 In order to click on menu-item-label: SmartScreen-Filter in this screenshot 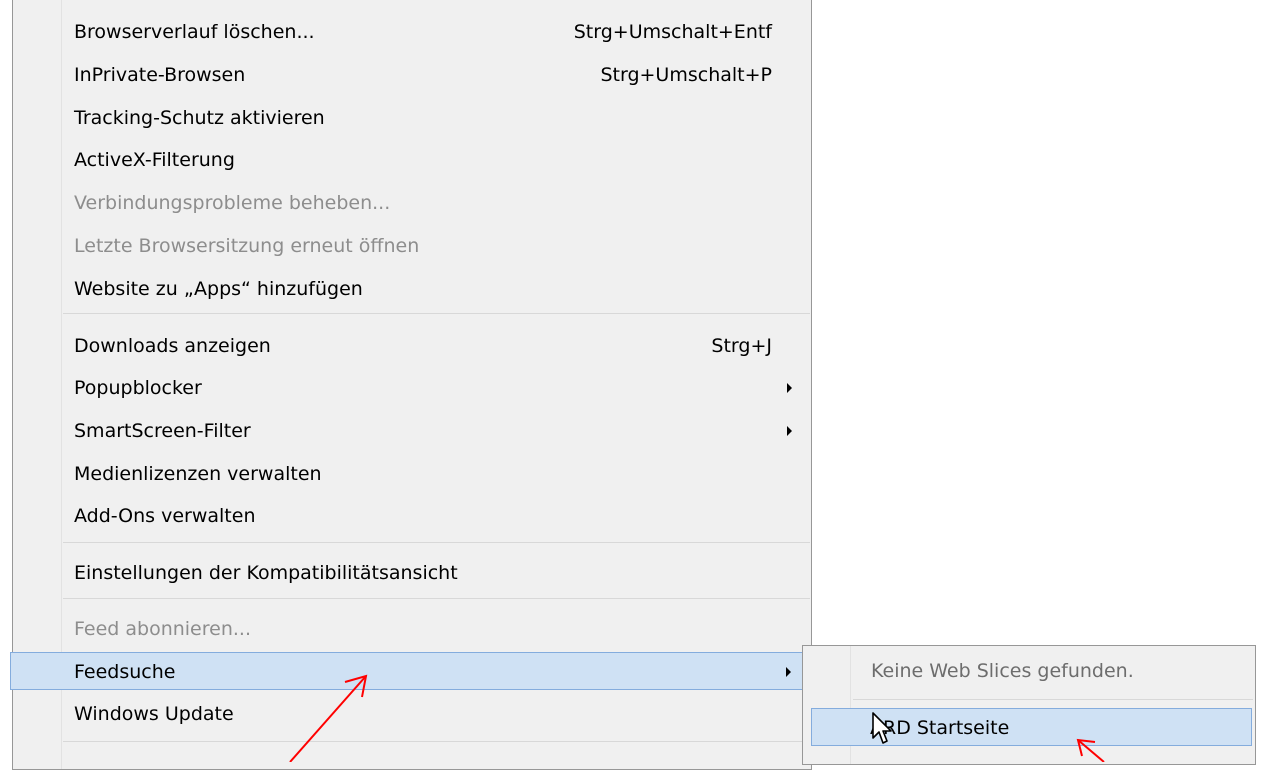, I will do `click(162, 431)`.